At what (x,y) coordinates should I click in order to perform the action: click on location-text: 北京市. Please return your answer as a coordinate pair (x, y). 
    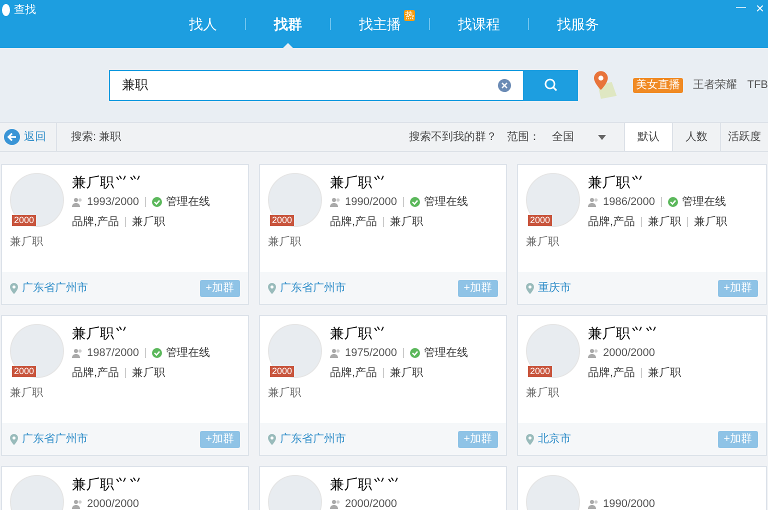
    Looking at the image, I should click on (554, 439).